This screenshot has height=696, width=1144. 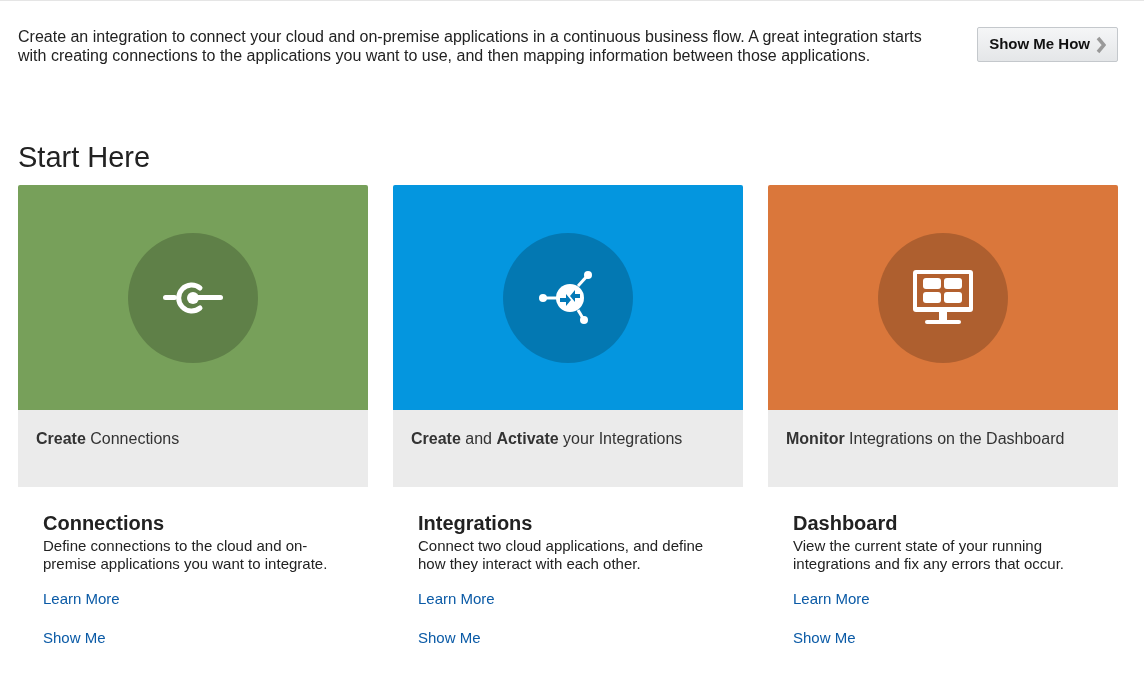 I want to click on card-title: Dashboard, so click(x=846, y=523).